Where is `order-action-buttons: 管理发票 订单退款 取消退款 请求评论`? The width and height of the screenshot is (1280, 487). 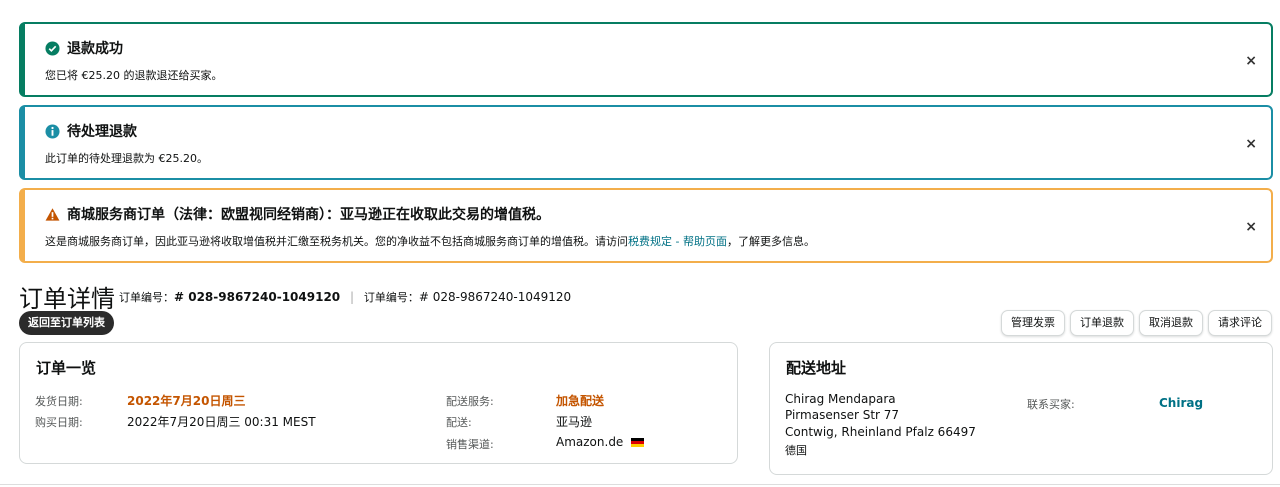 order-action-buttons: 管理发票 订单退款 取消退款 请求评论 is located at coordinates (1136, 323).